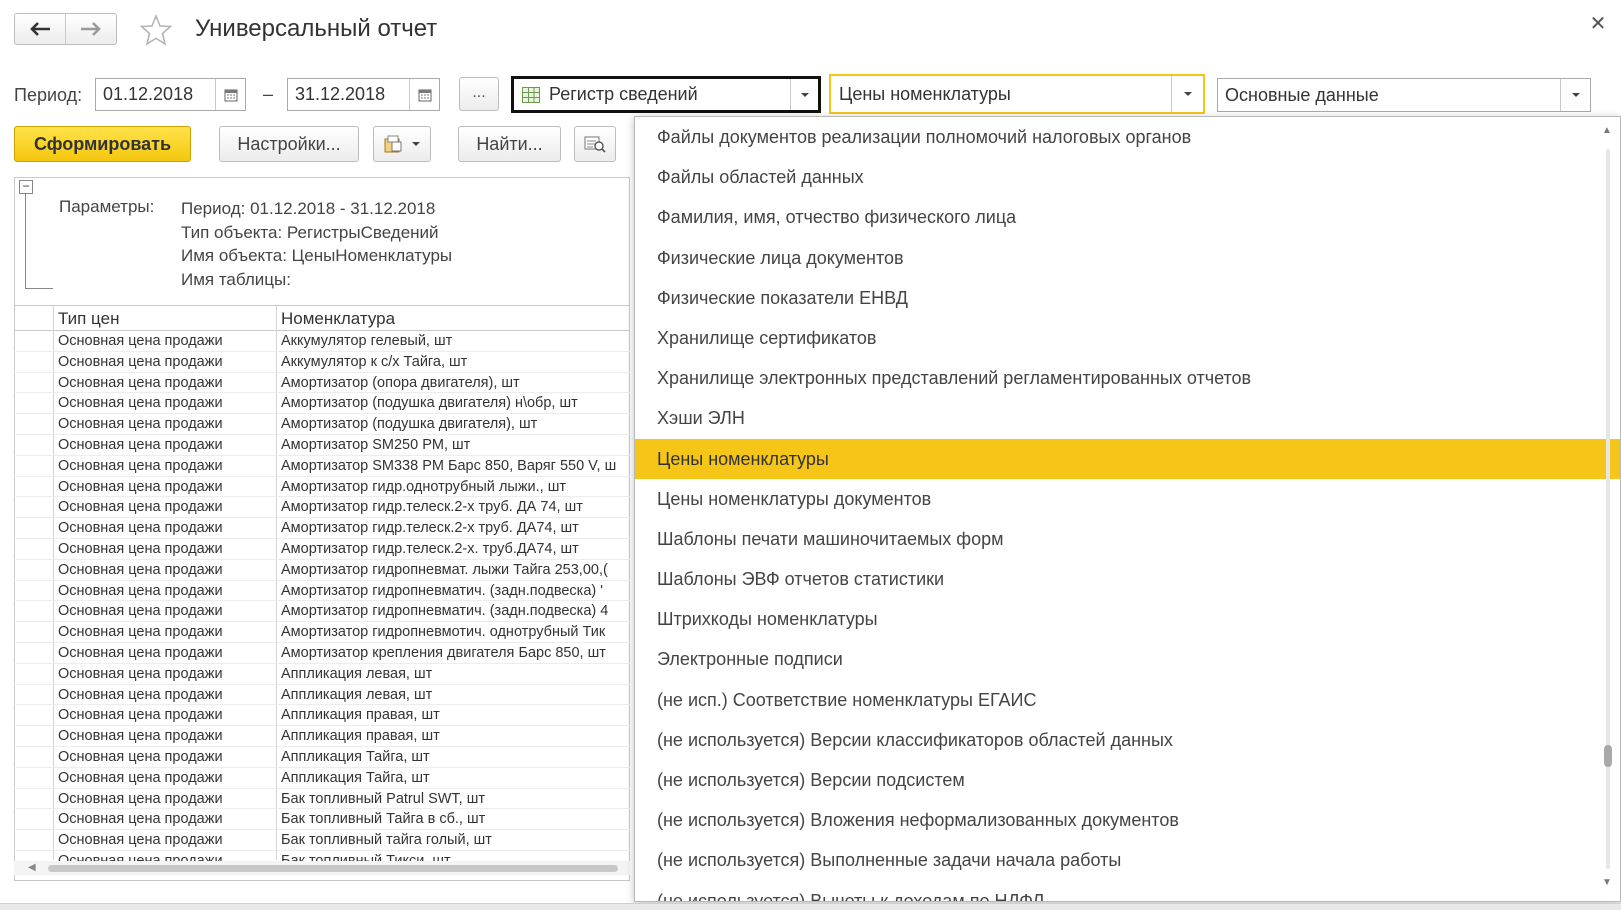 The image size is (1621, 910). I want to click on period-from-field: 01.12.2018, so click(170, 94).